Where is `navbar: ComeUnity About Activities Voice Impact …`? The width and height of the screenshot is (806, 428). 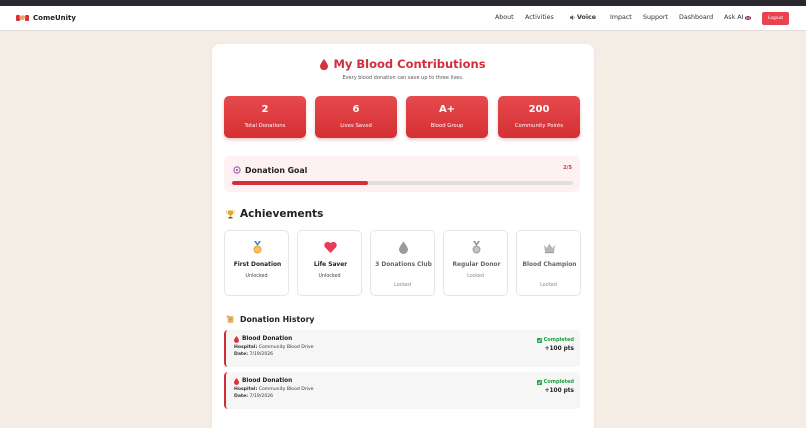 navbar: ComeUnity About Activities Voice Impact … is located at coordinates (403, 18).